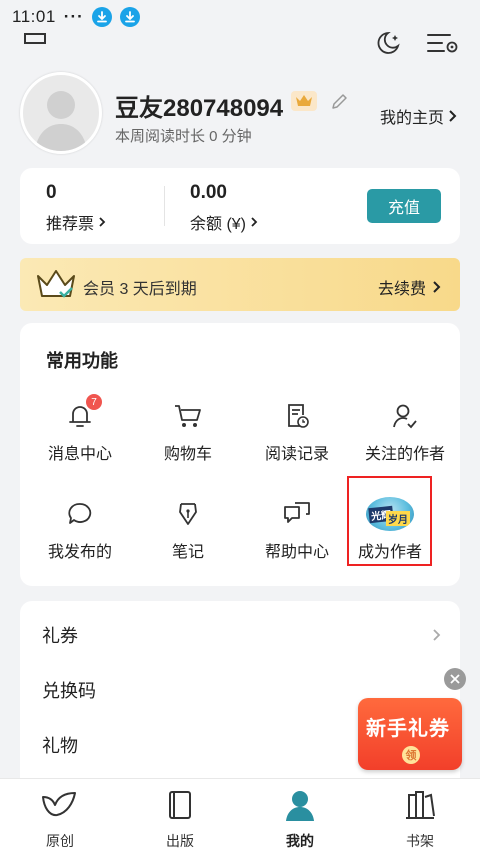 Image resolution: width=480 pixels, height=853 pixels. What do you see at coordinates (69, 690) in the screenshot?
I see `list-item-label: 兑换码` at bounding box center [69, 690].